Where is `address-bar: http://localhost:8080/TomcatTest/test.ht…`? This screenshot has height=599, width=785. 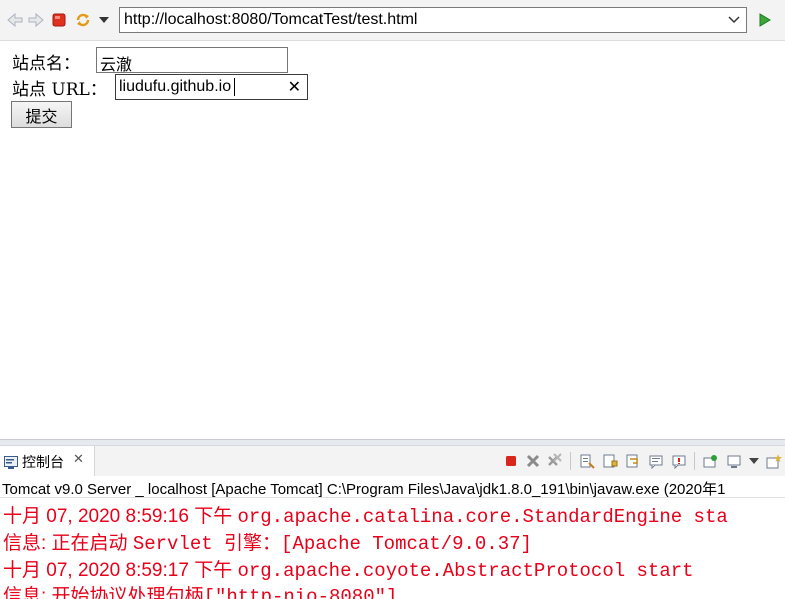 address-bar: http://localhost:8080/TomcatTest/test.ht… is located at coordinates (433, 20).